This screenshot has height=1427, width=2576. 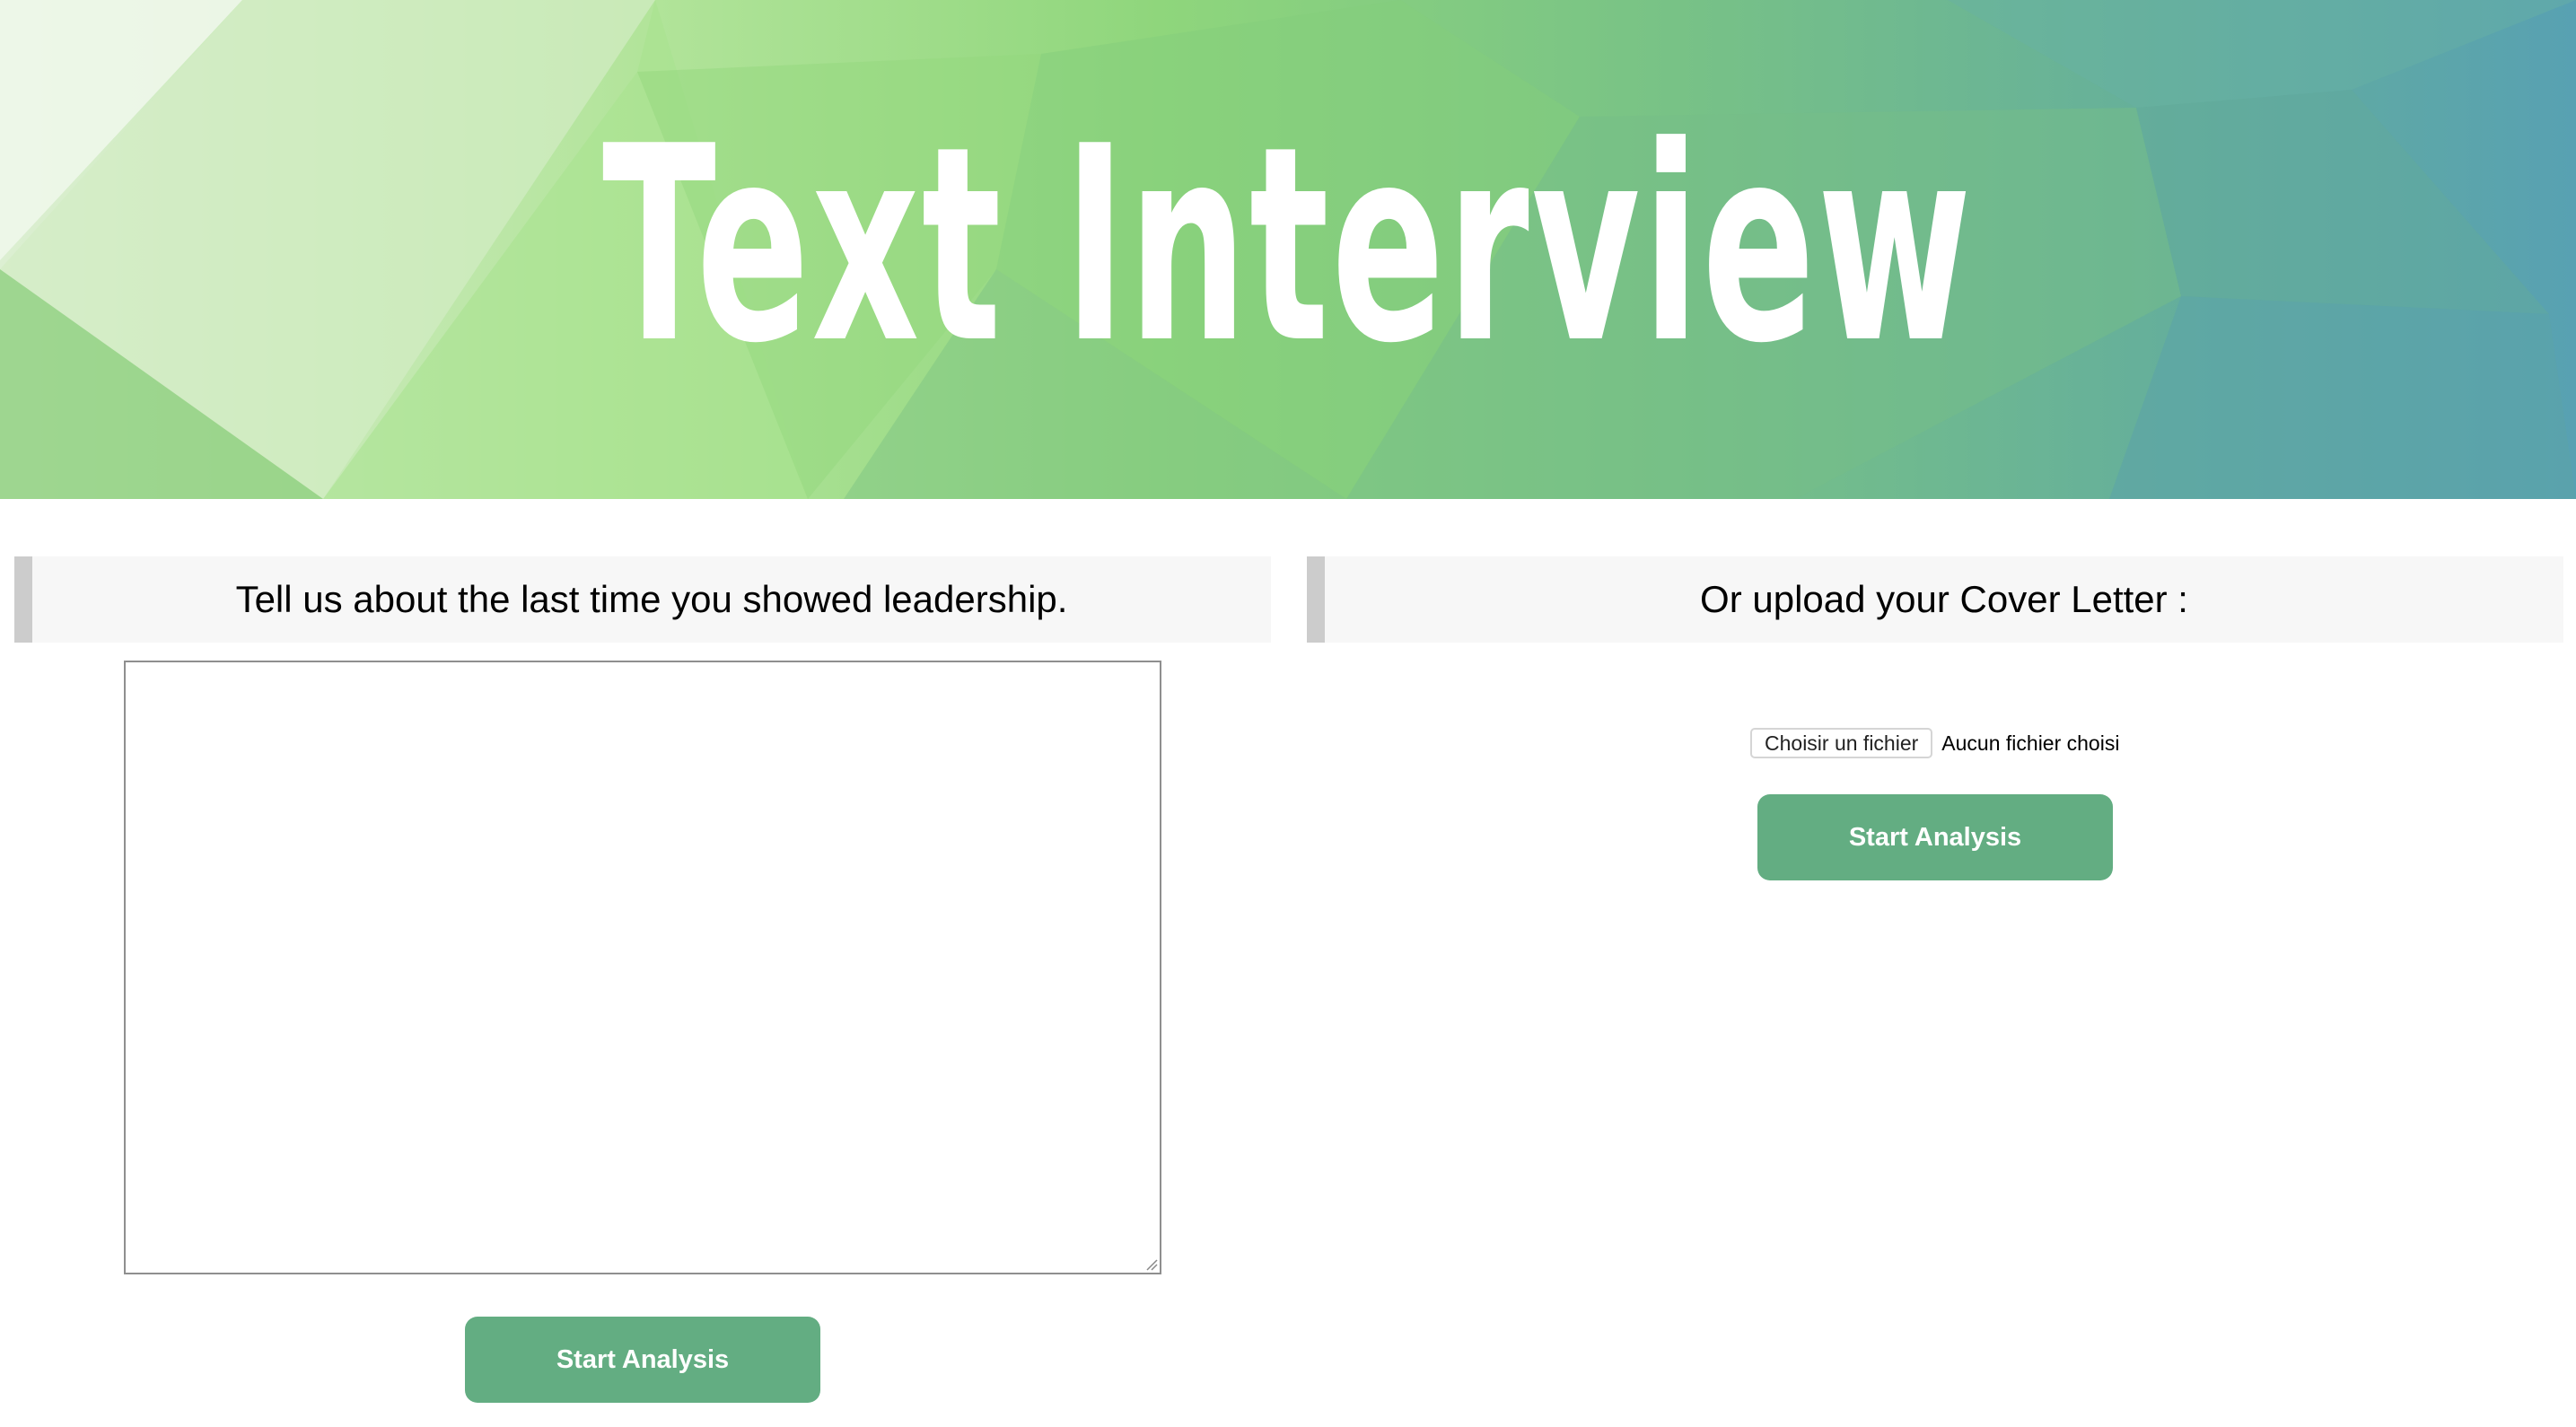 I want to click on start-analysis-upload-button: Start Analysis, so click(x=1935, y=837).